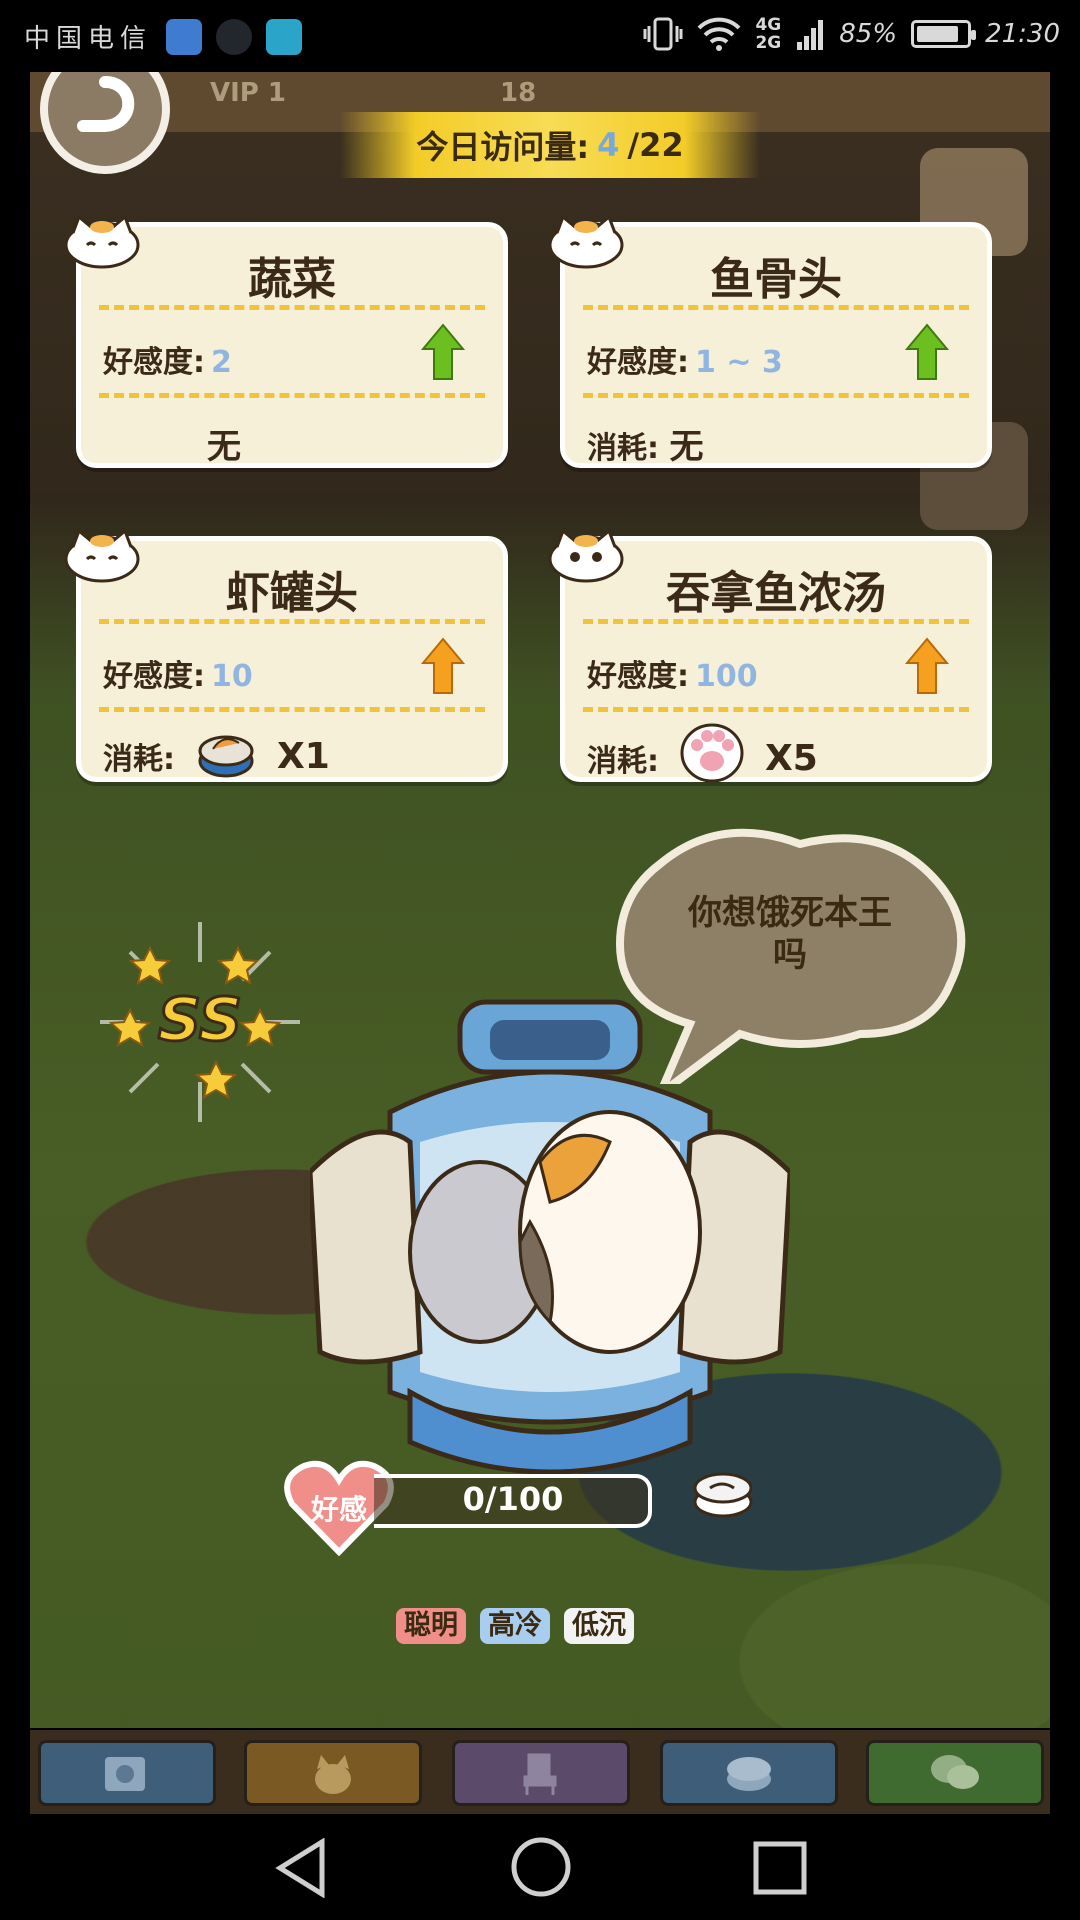 Image resolution: width=1080 pixels, height=1920 pixels. Describe the element at coordinates (431, 1626) in the screenshot. I see `trait-tag-smart: 聪明` at that location.